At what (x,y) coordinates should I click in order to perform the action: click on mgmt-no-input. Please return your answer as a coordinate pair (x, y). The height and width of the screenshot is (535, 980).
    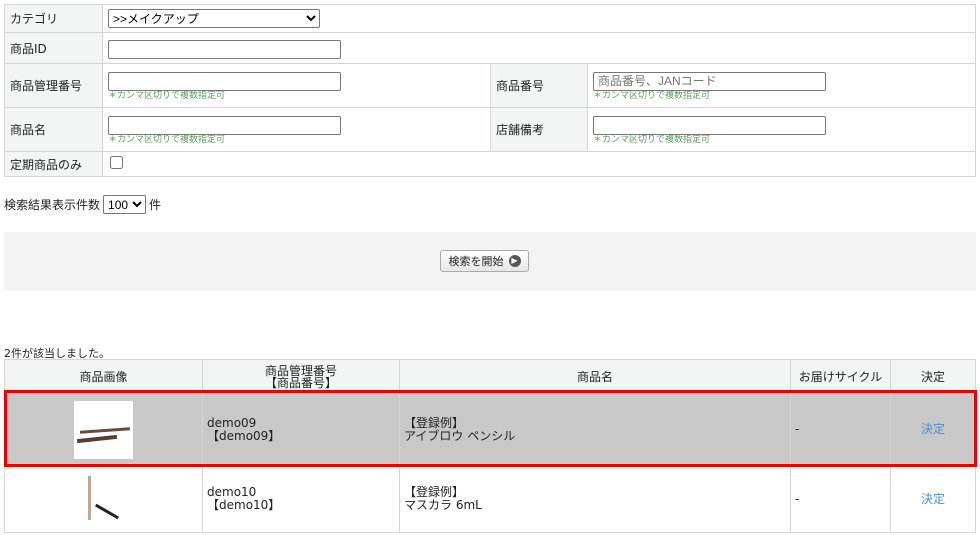
    Looking at the image, I should click on (224, 81).